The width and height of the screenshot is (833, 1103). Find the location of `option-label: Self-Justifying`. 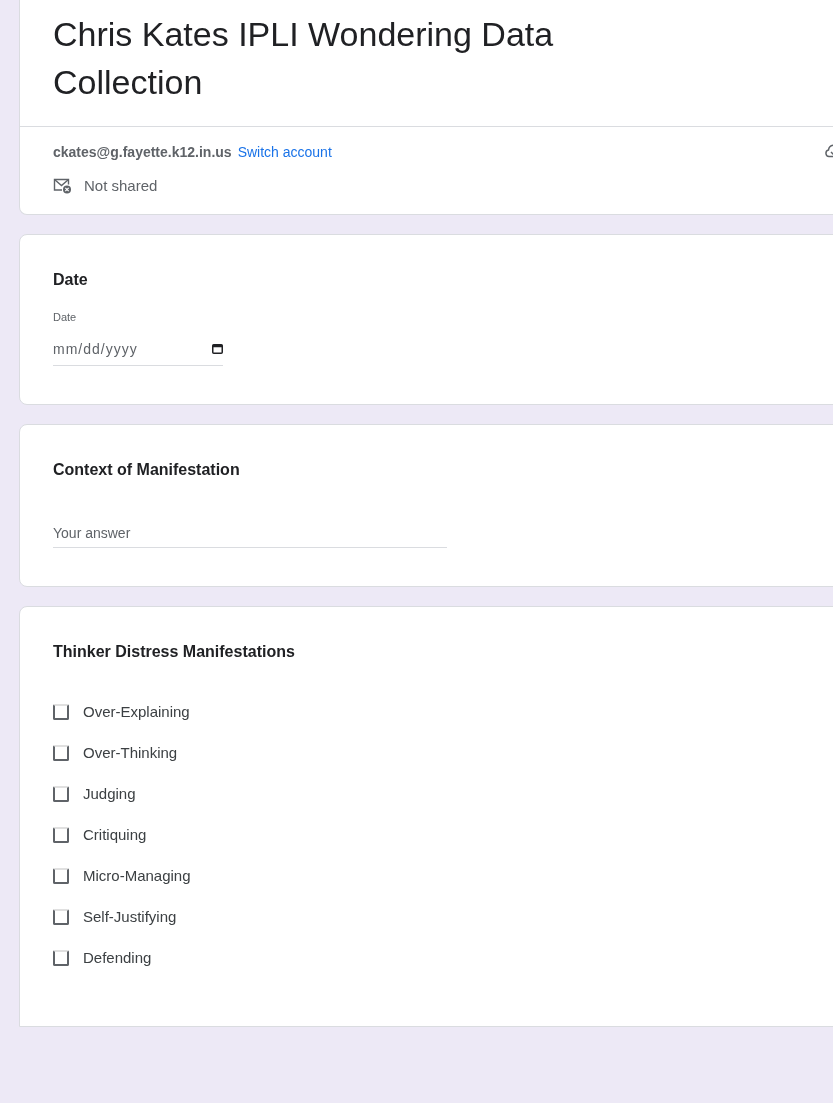

option-label: Self-Justifying is located at coordinates (130, 916).